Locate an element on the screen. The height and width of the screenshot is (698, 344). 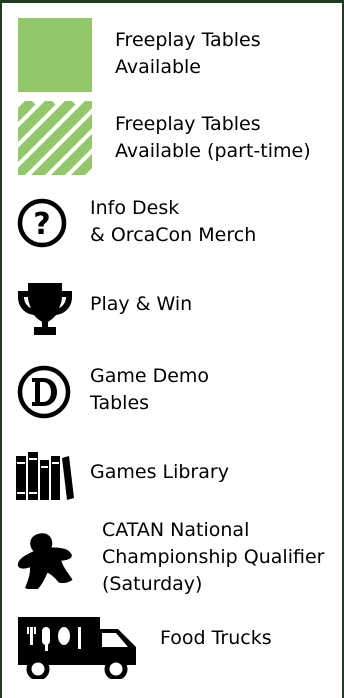
solid-green-swatch is located at coordinates (55, 55).